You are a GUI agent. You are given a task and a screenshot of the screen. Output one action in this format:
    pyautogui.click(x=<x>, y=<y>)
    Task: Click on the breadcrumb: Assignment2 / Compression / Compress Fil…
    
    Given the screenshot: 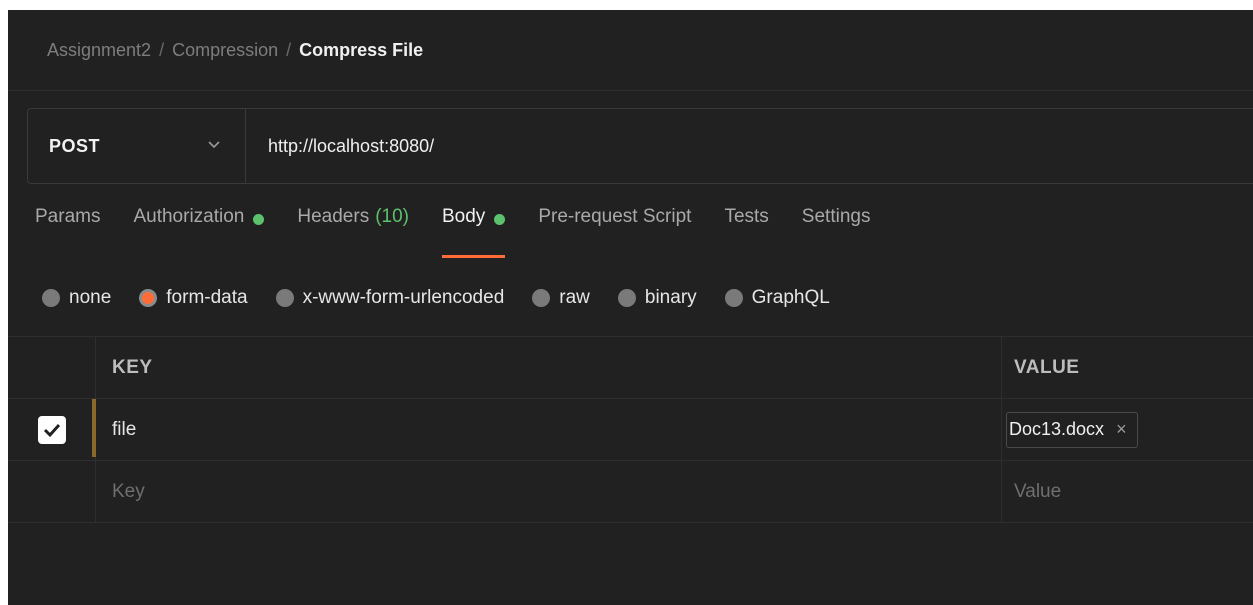 What is the action you would take?
    pyautogui.click(x=630, y=50)
    